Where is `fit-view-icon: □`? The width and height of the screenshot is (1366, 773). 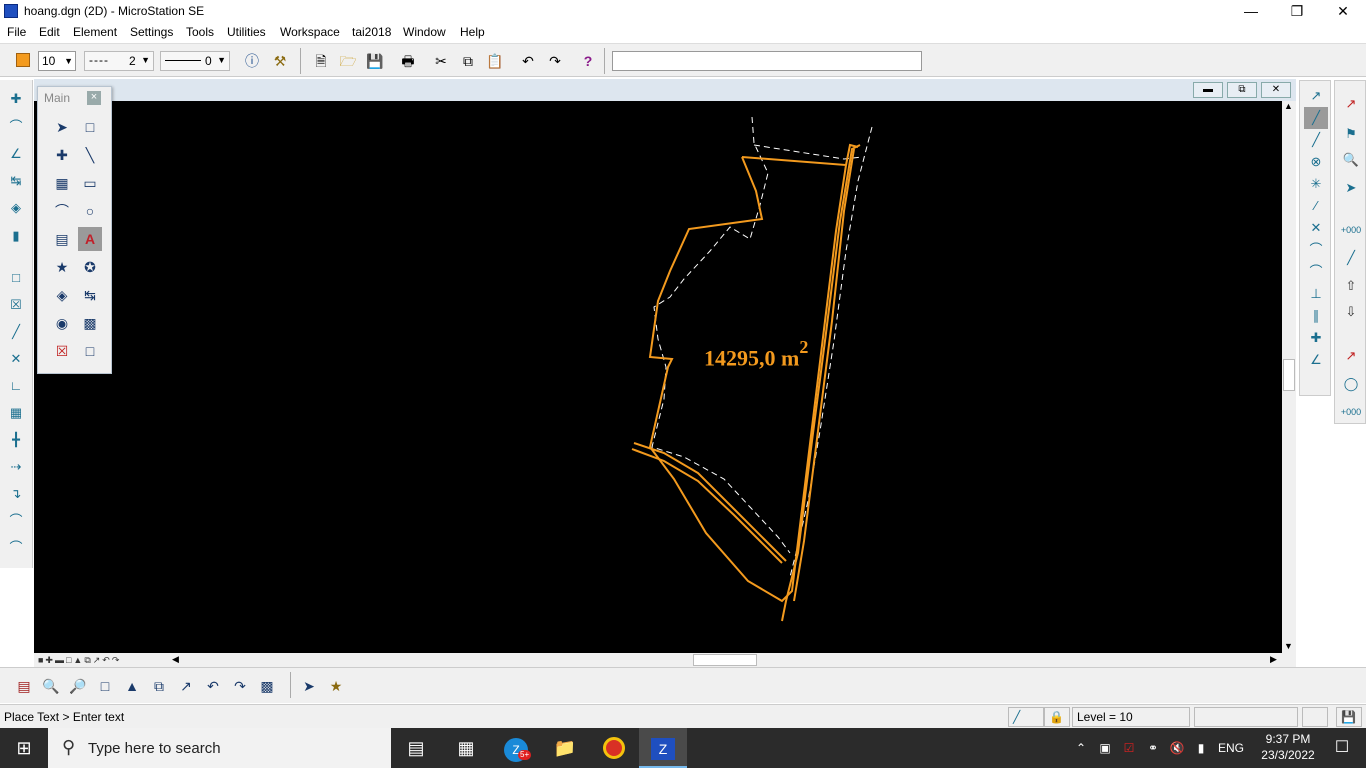 fit-view-icon: □ is located at coordinates (16, 278).